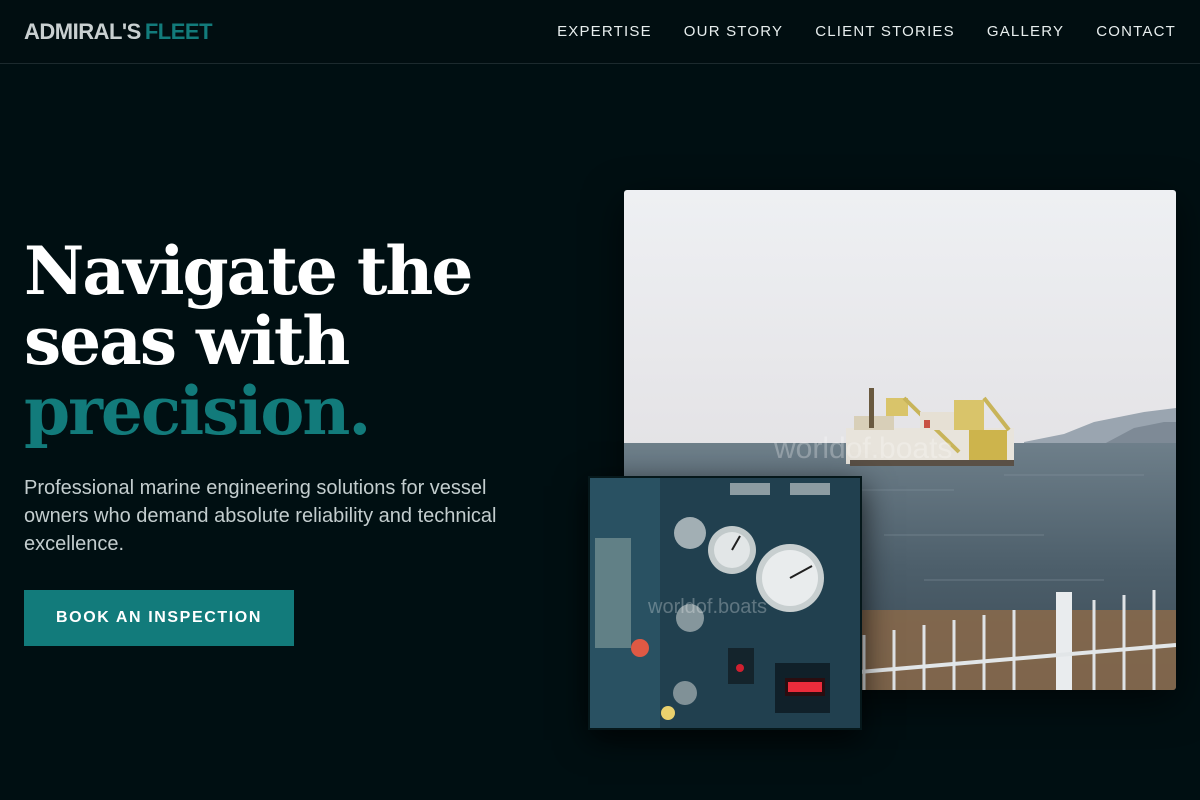 The width and height of the screenshot is (1200, 800). I want to click on hero-title: Navigate the seas with precision., so click(294, 341).